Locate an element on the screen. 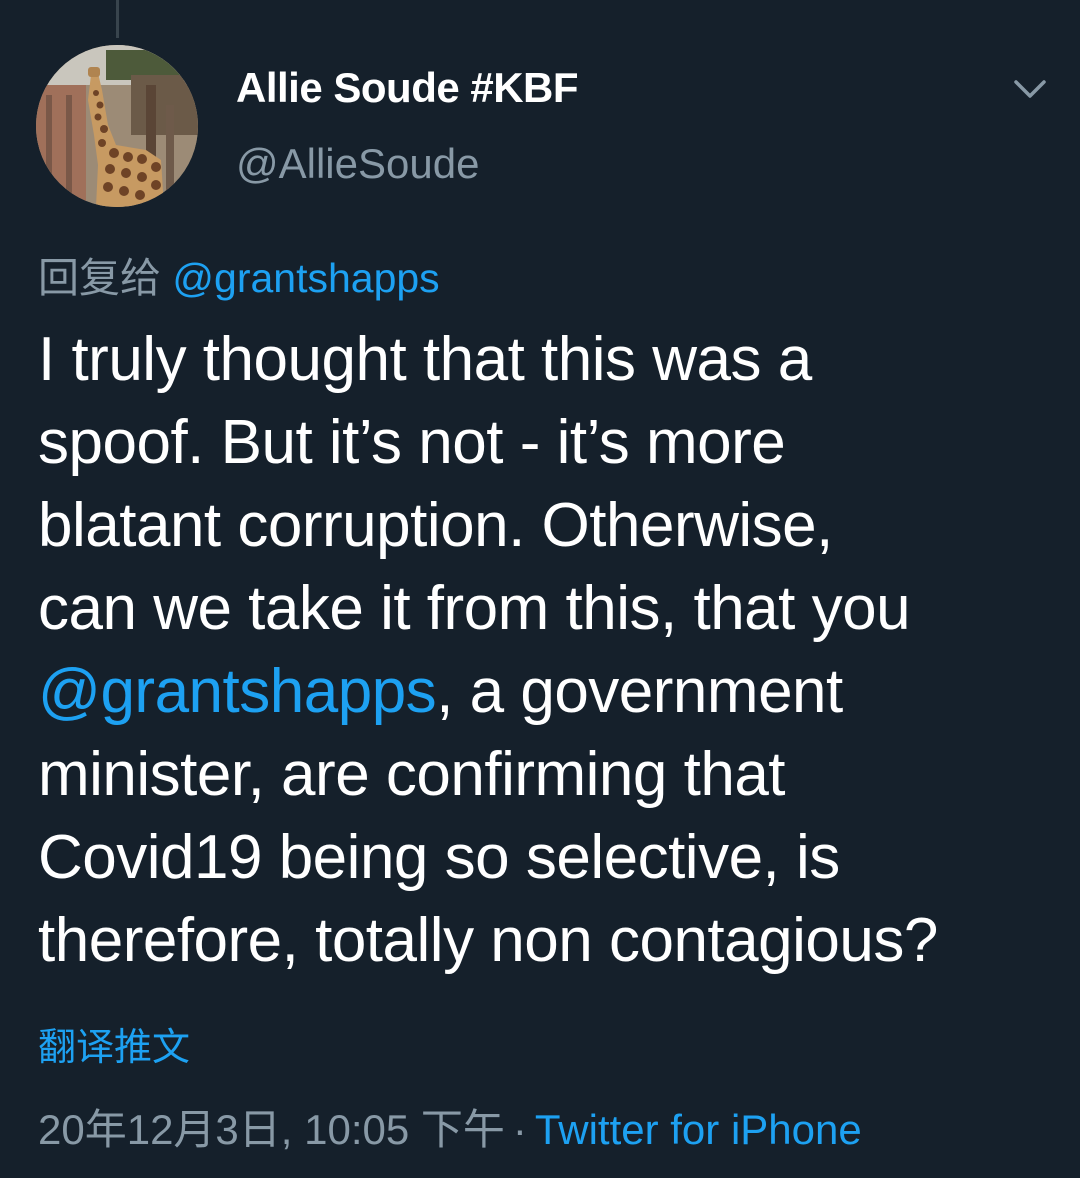 The height and width of the screenshot is (1178, 1080). author-handle: @AllieSoude is located at coordinates (357, 164).